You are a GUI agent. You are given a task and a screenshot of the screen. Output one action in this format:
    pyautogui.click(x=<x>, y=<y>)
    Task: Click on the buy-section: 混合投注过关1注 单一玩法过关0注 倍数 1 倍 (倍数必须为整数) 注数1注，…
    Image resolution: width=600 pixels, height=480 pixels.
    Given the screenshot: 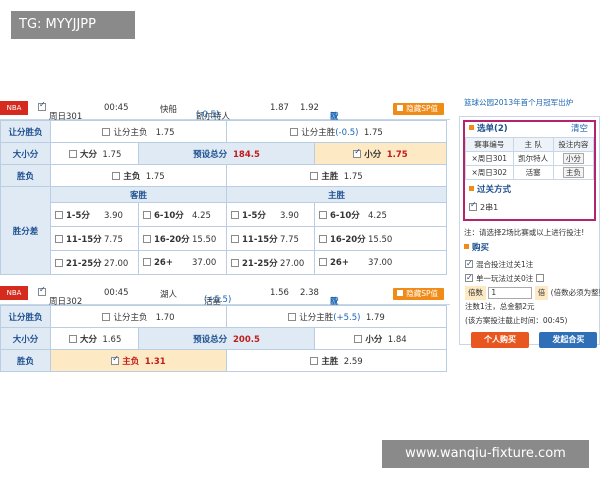 What is the action you would take?
    pyautogui.click(x=530, y=302)
    